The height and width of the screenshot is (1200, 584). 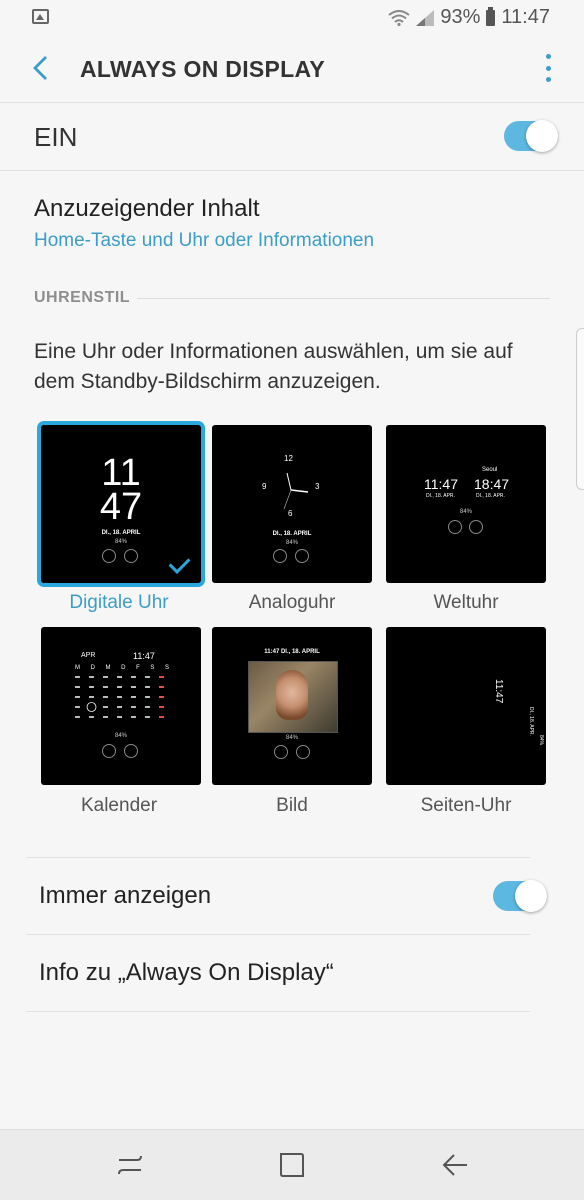 What do you see at coordinates (440, 496) in the screenshot?
I see `world-date-local: DI., 18. APR.` at bounding box center [440, 496].